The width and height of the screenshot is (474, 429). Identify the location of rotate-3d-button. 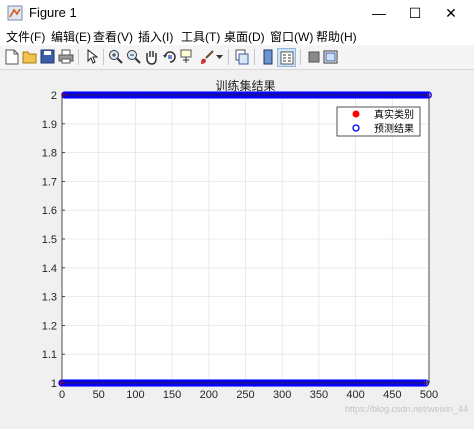
(169, 56).